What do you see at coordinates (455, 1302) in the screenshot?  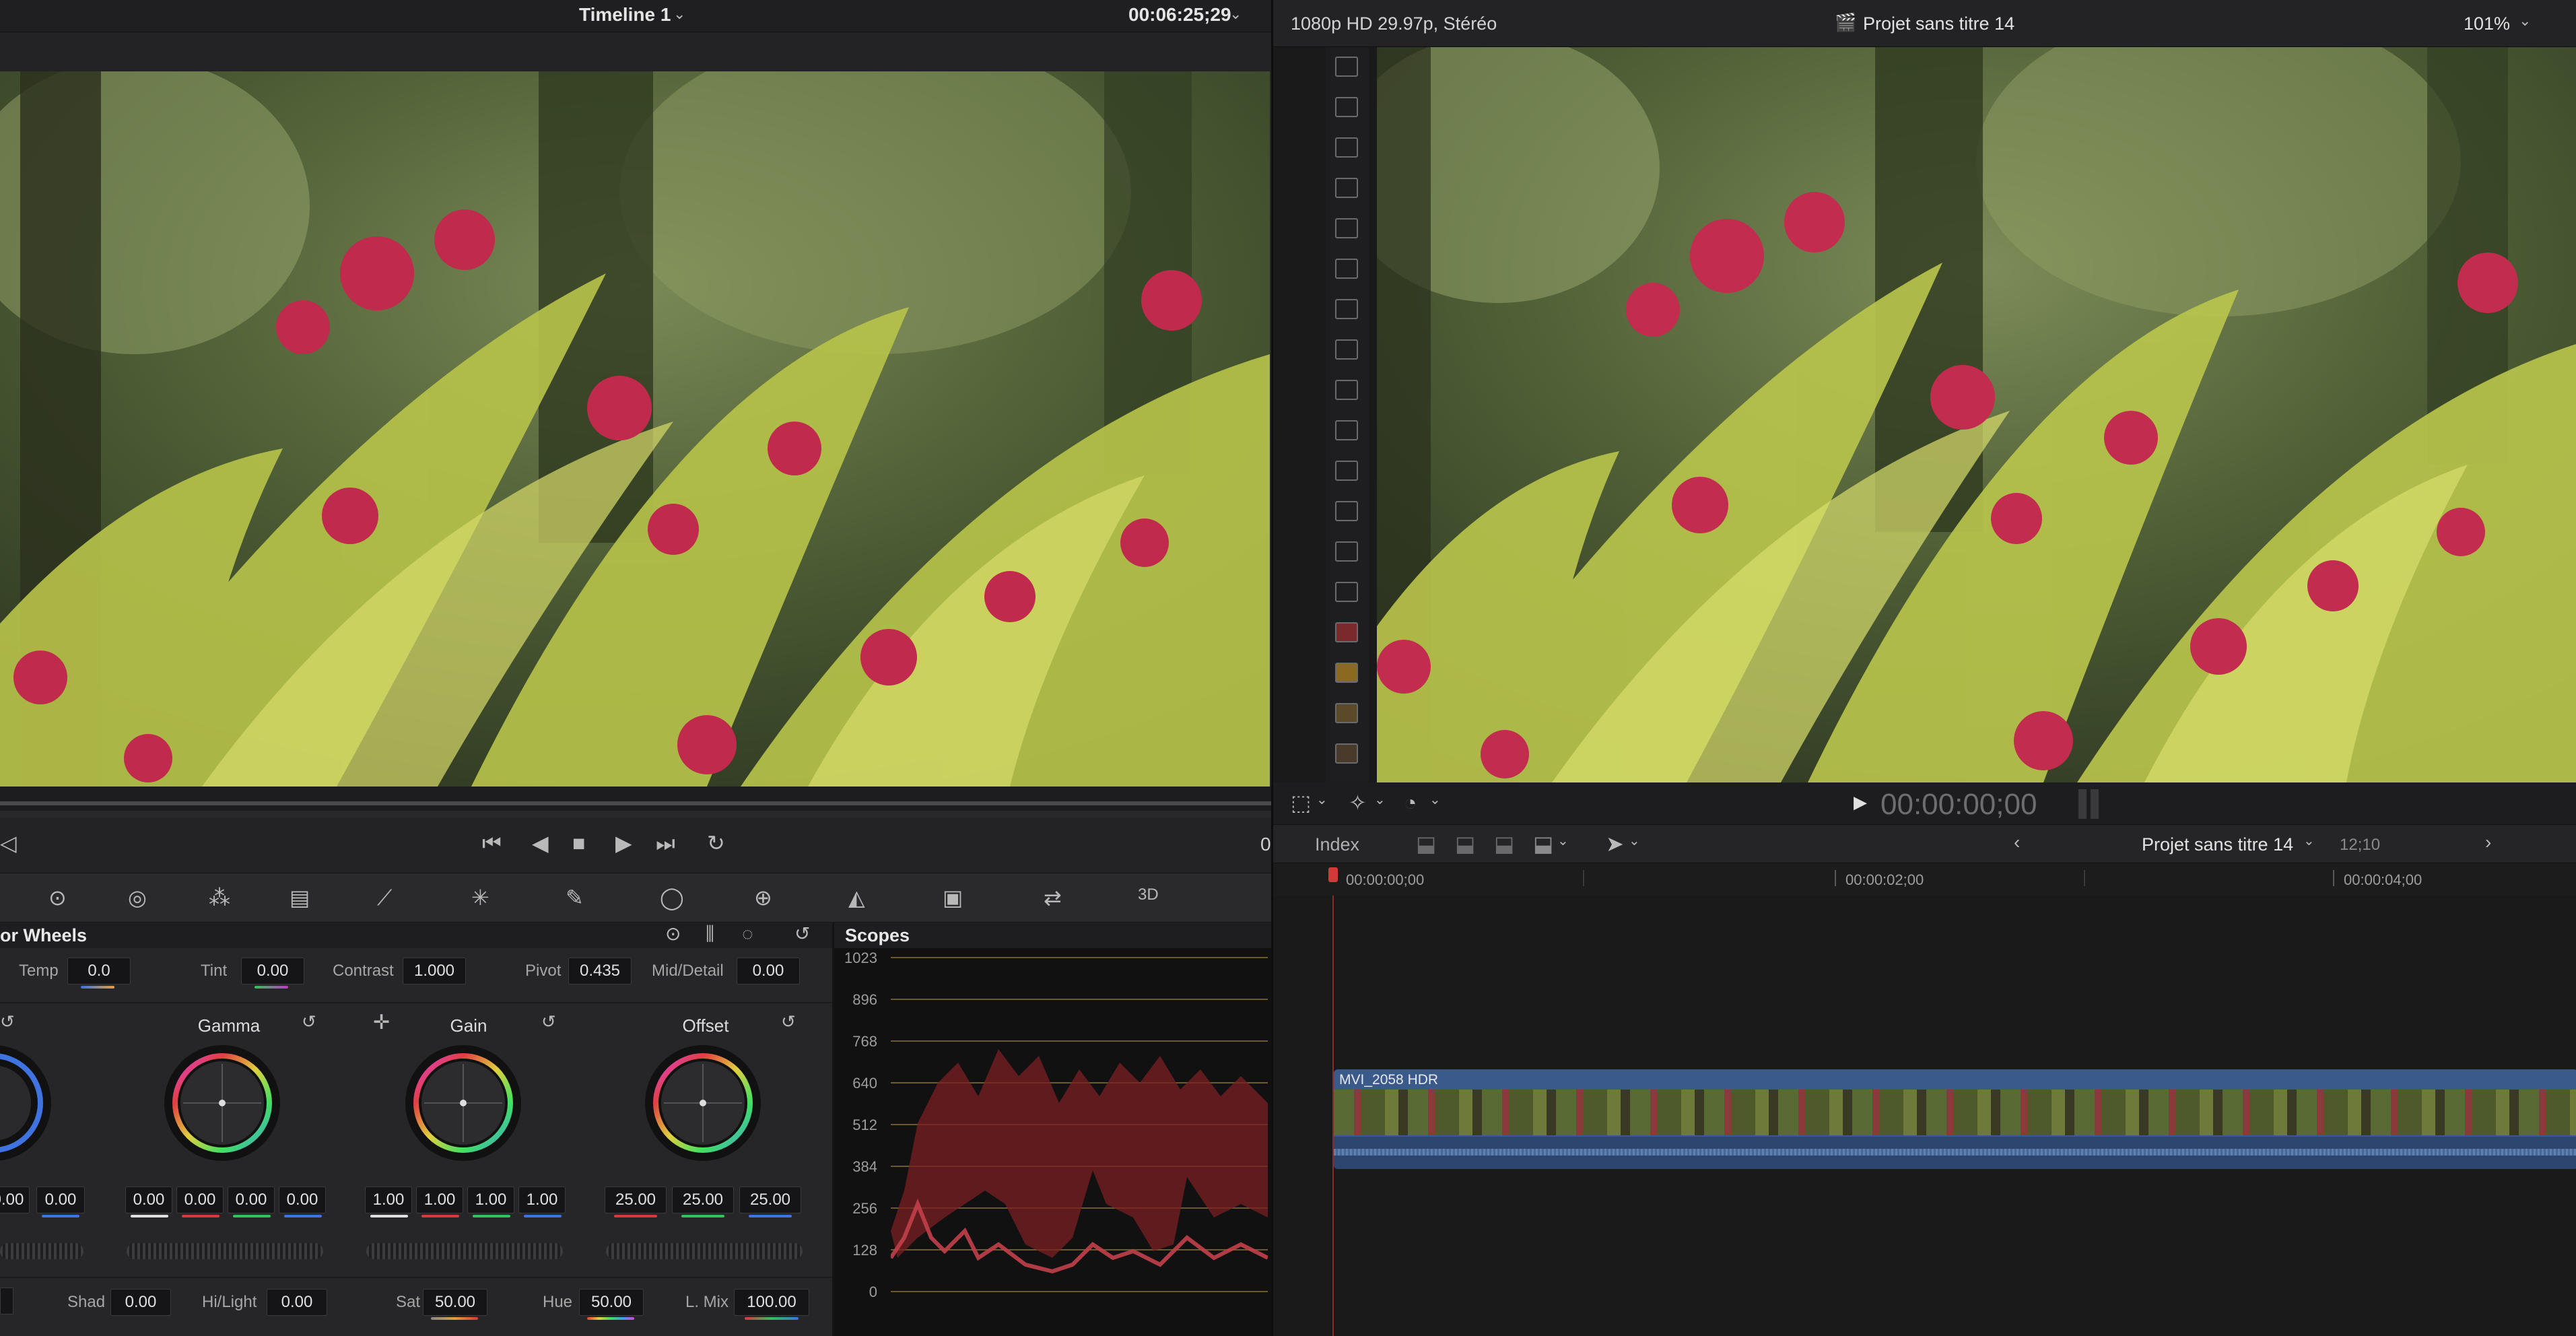 I see `sat-value: 50.00` at bounding box center [455, 1302].